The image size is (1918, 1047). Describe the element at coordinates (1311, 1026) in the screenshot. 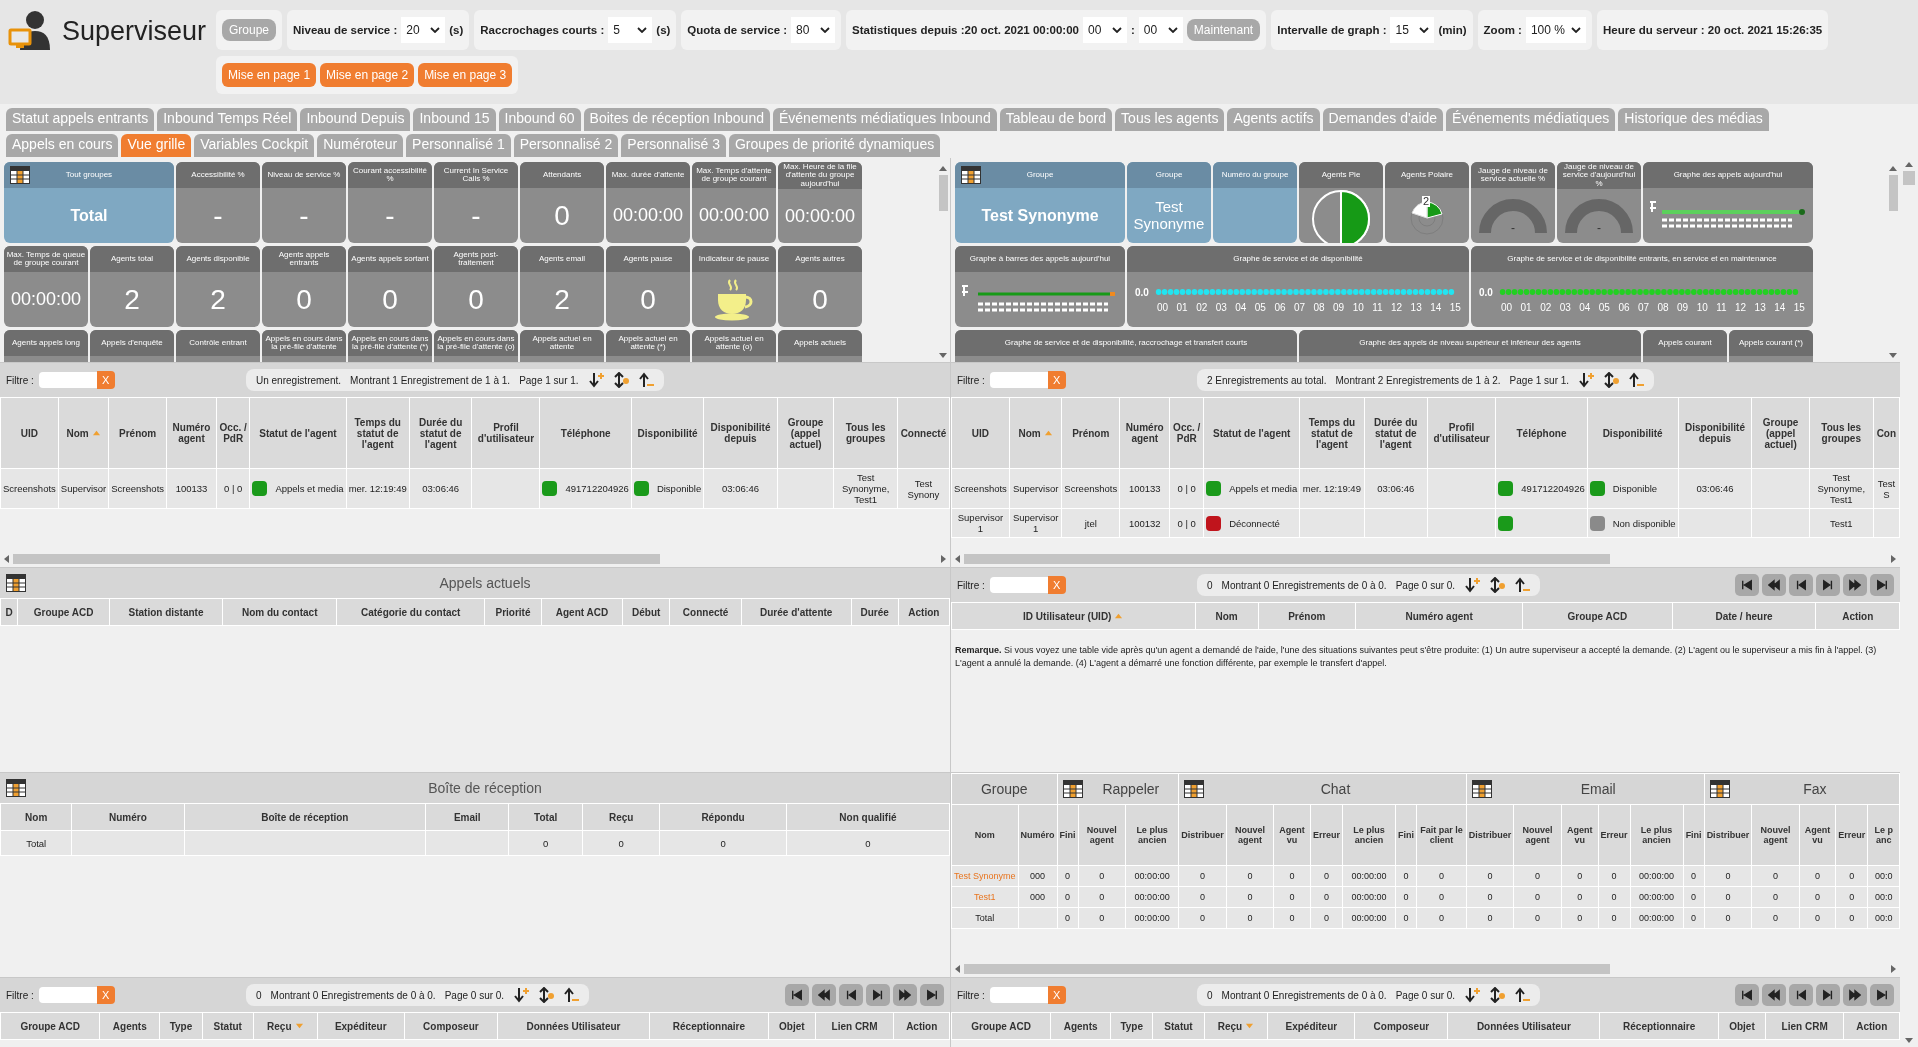

I see `column-header: Expéditeur` at that location.